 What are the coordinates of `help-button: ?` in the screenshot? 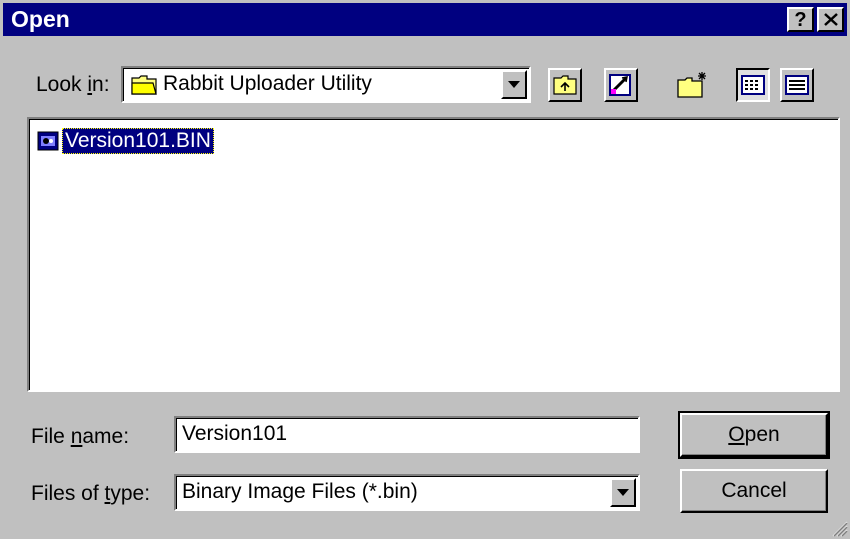 It's located at (800, 19).